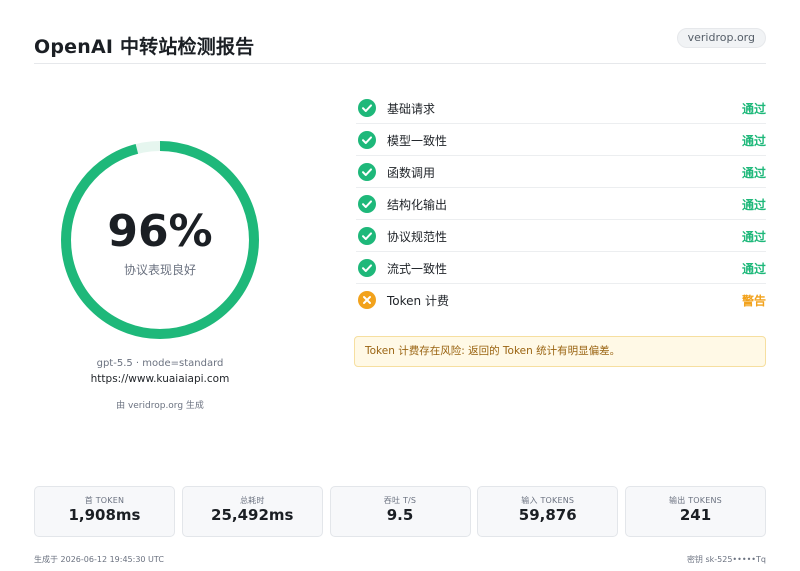 Image resolution: width=800 pixels, height=571 pixels. What do you see at coordinates (726, 559) in the screenshot?
I see `api-key-masked: 密钥 sk-525•••••Tq` at bounding box center [726, 559].